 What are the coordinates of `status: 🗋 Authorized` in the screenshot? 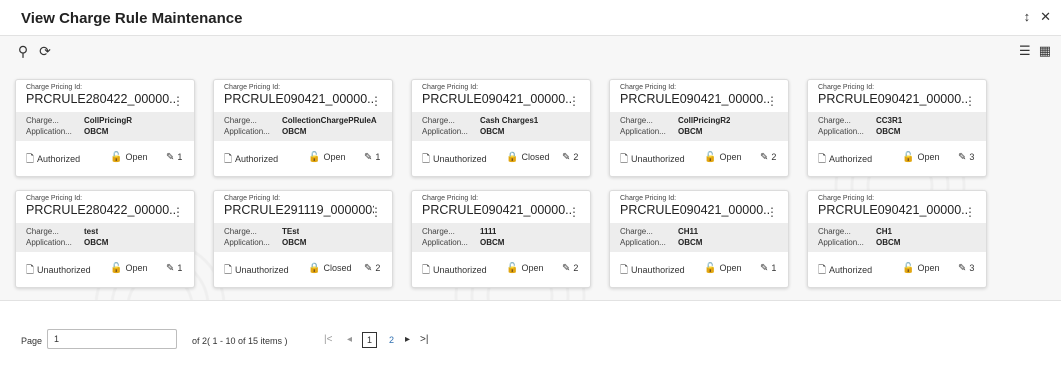 It's located at (251, 160).